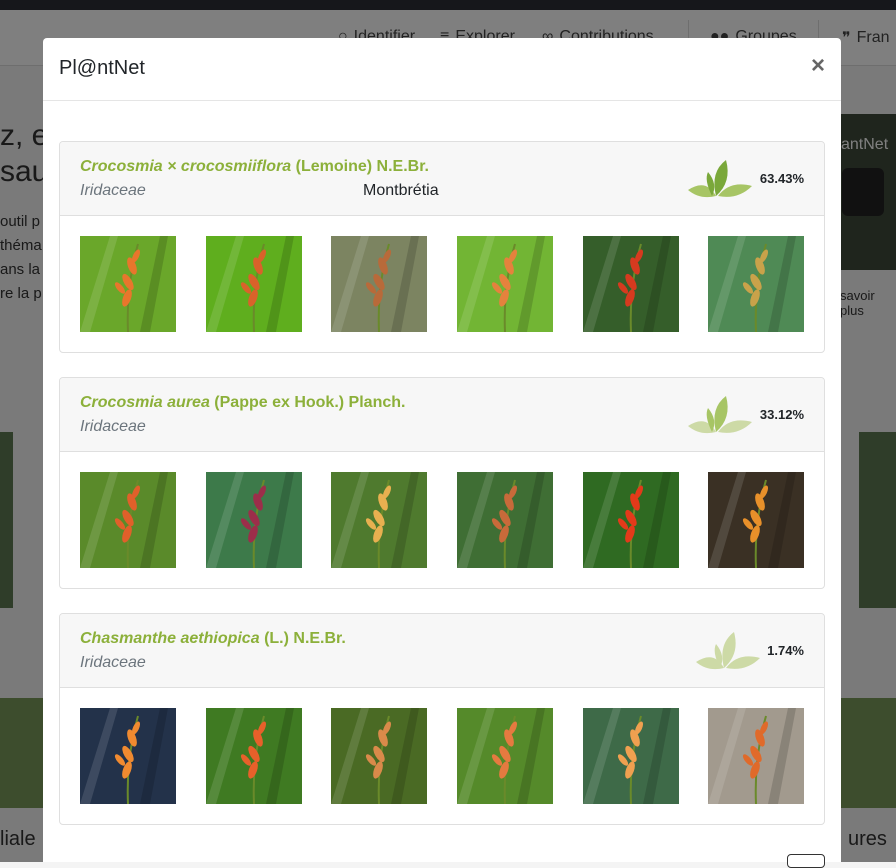 Image resolution: width=896 pixels, height=868 pixels. I want to click on modal-header: Pl@ntNet ×, so click(442, 69).